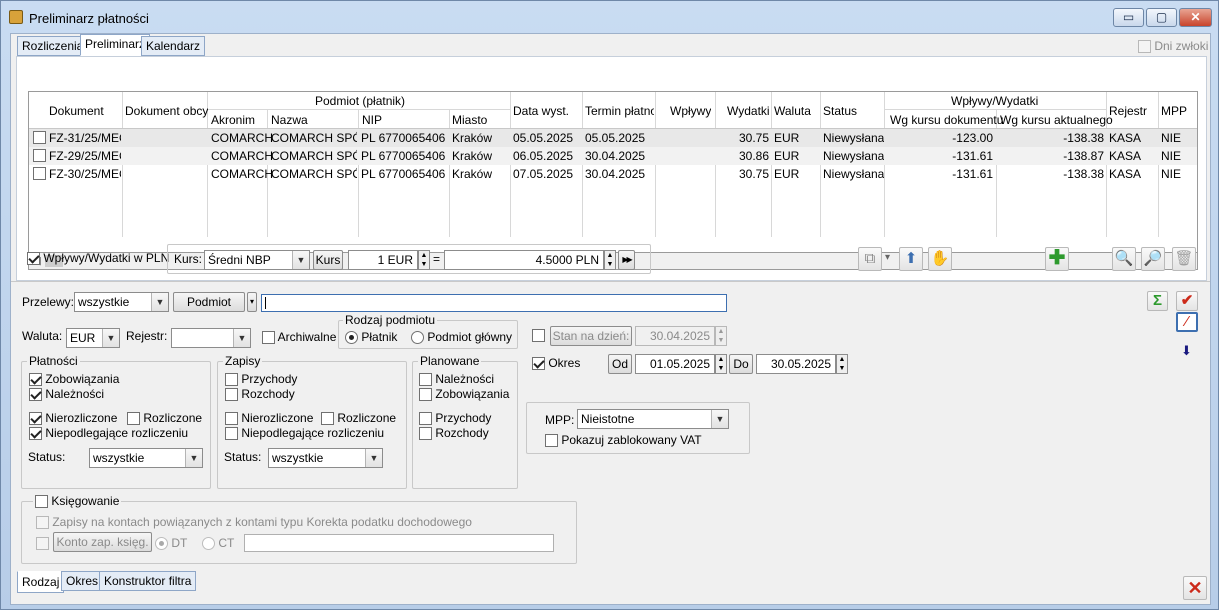  Describe the element at coordinates (721, 364) in the screenshot. I see `od-date-spinner: ▲ ▼` at that location.